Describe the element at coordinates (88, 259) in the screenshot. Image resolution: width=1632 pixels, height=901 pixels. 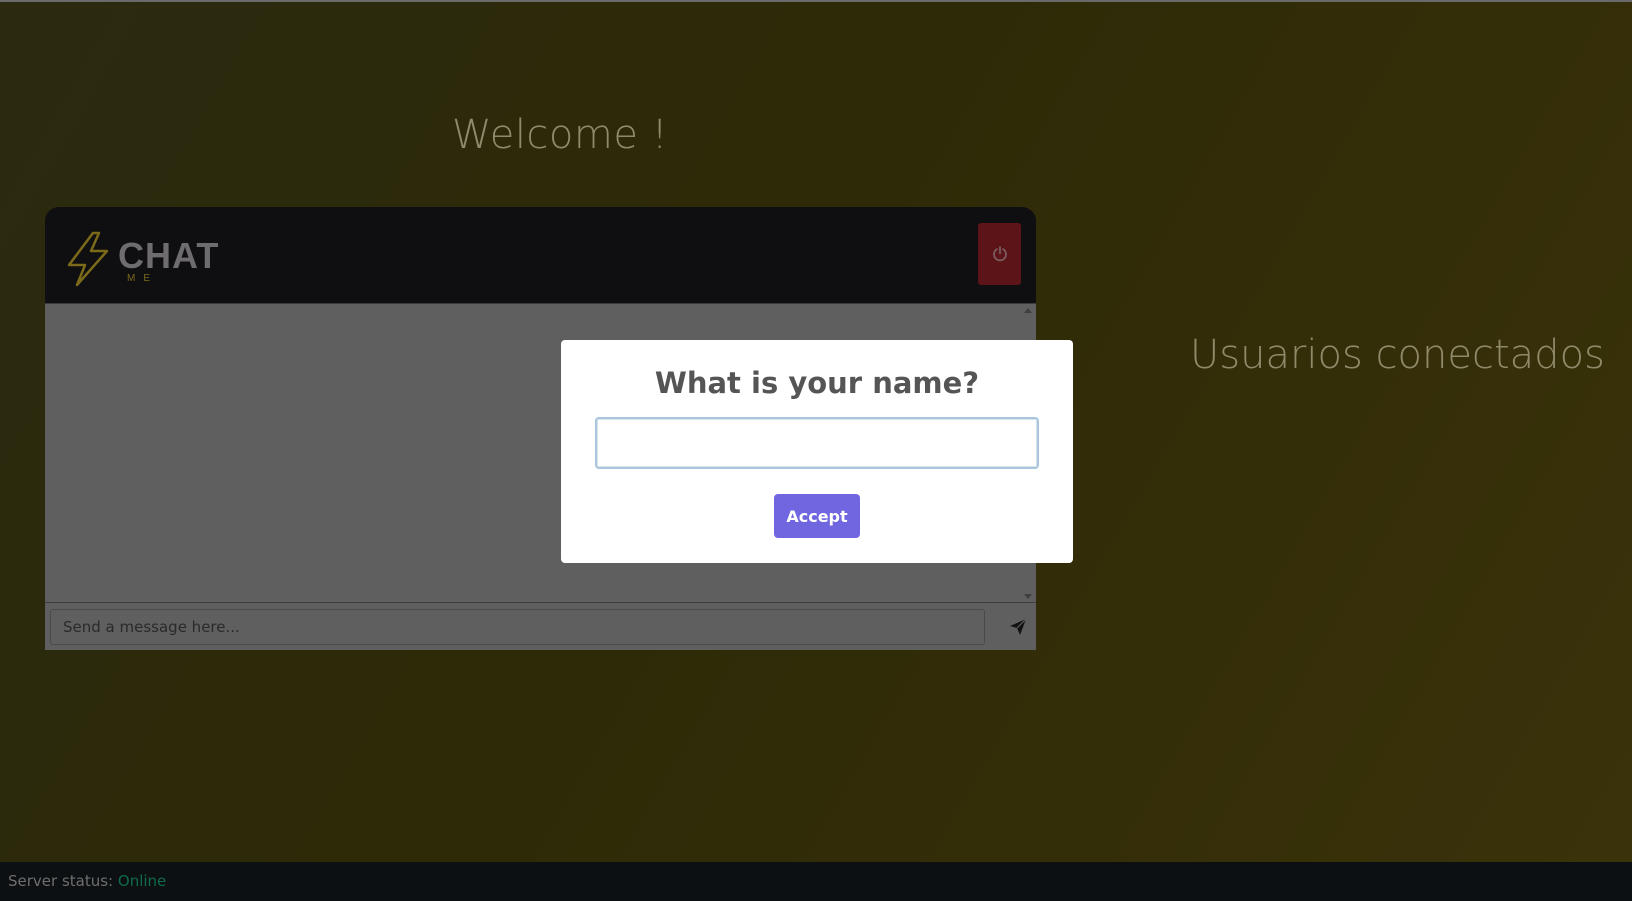
I see `lightning-bolt-icon` at that location.